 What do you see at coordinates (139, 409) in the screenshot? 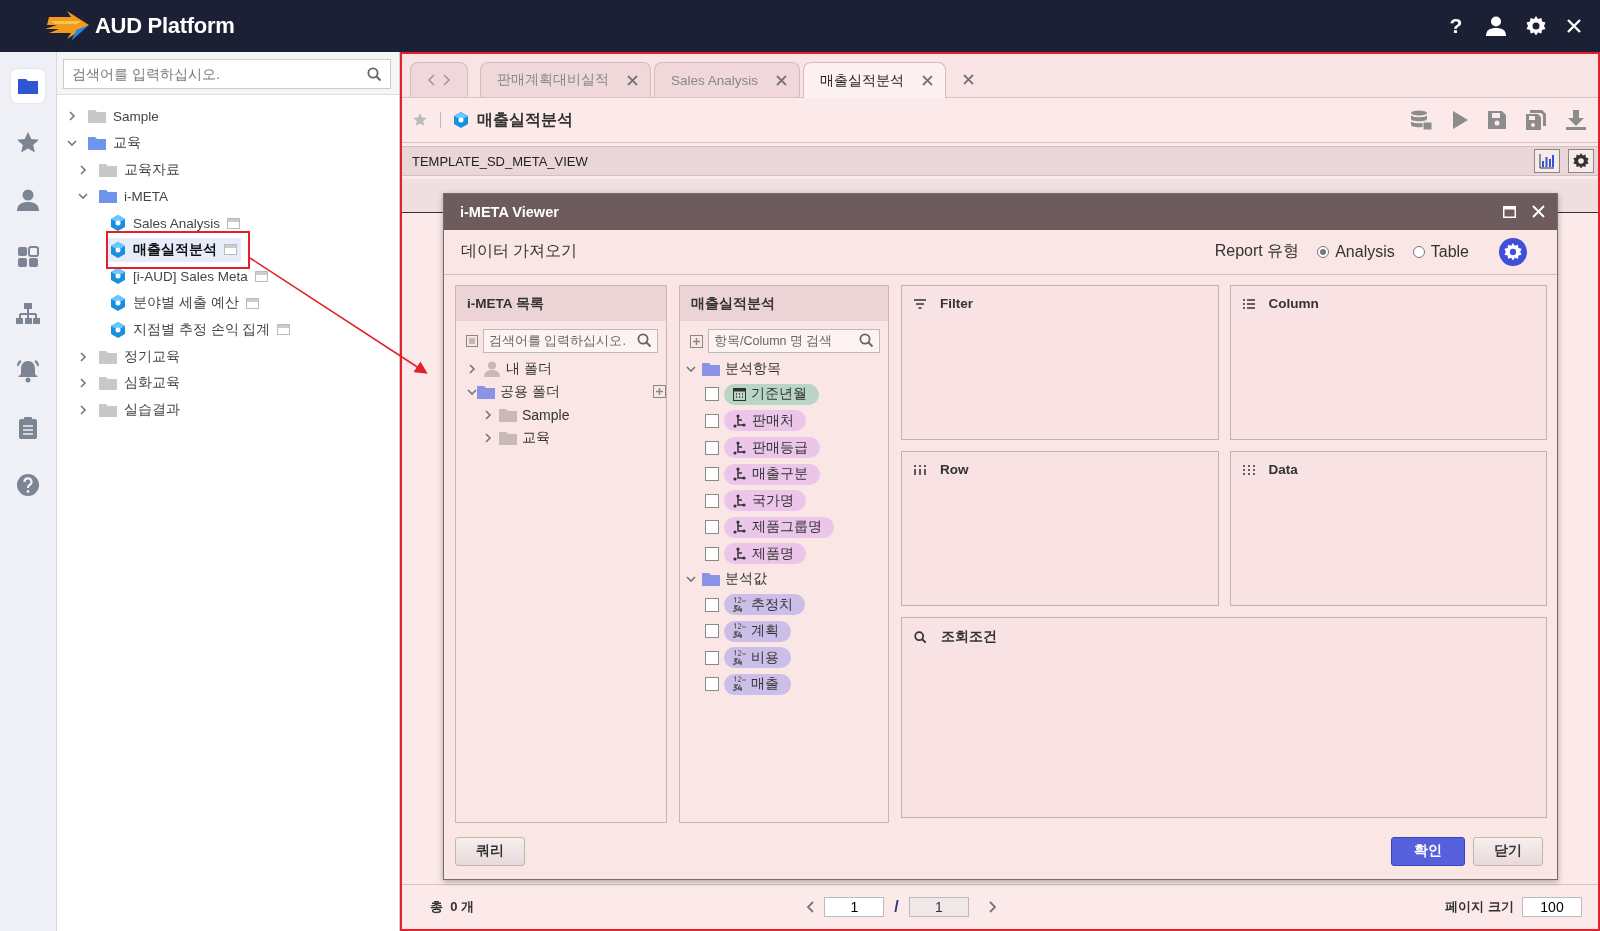
I see `tree-item: 실습결과` at bounding box center [139, 409].